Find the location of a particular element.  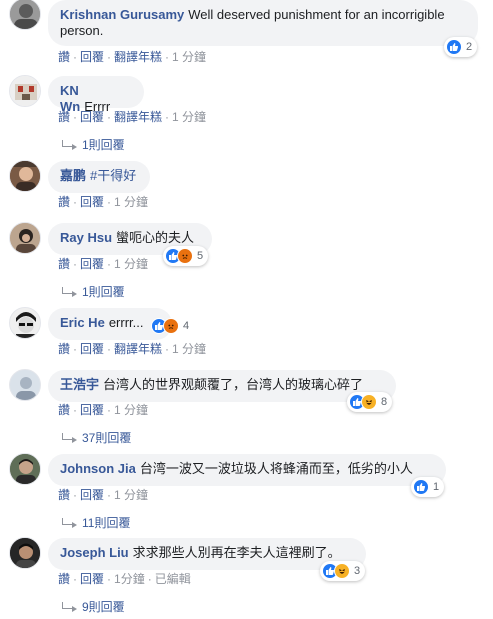

reaction-summary: 4 is located at coordinates (171, 326).